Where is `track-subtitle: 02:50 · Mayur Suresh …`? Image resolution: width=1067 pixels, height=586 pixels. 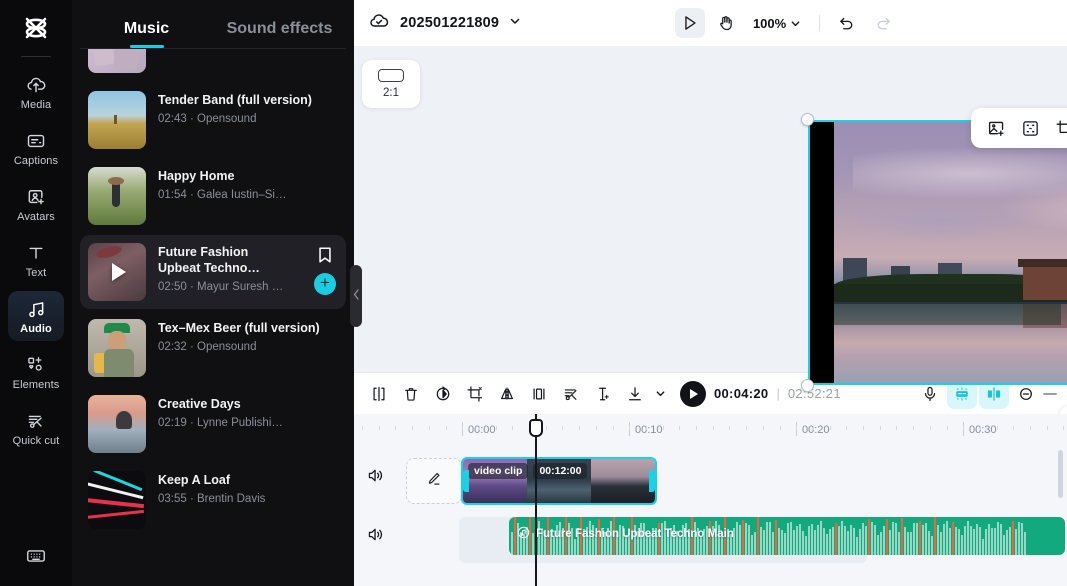 track-subtitle: 02:50 · Mayur Suresh … is located at coordinates (221, 287).